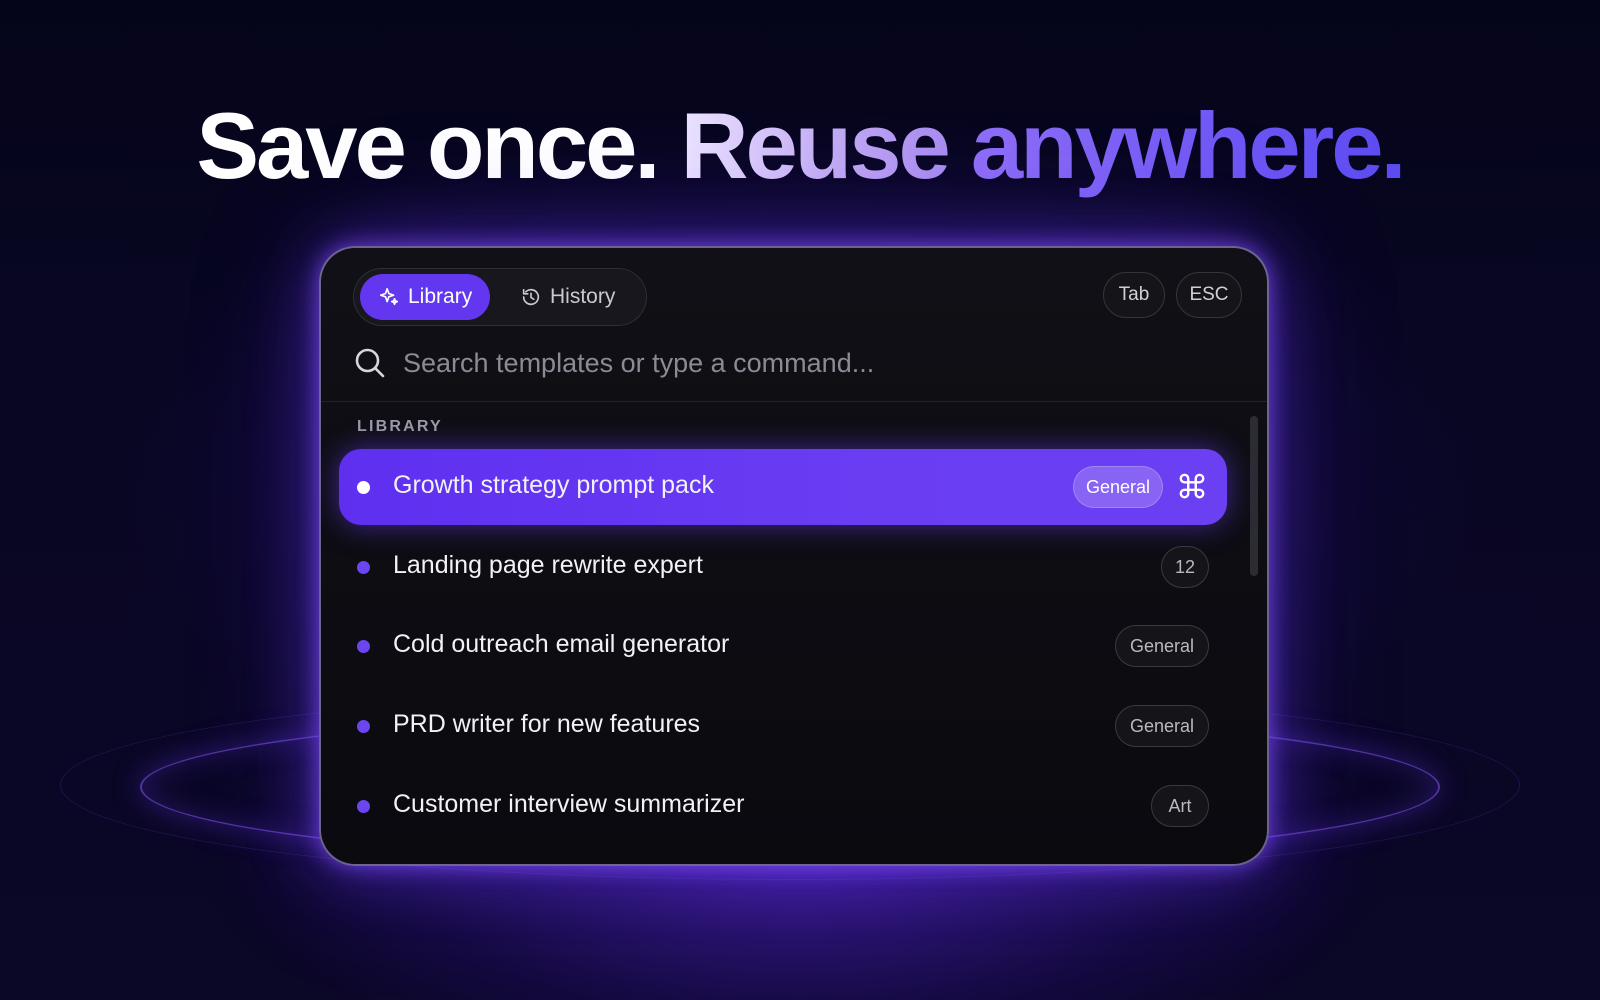  Describe the element at coordinates (783, 726) in the screenshot. I see `list-item: PRD writer for new features General` at that location.